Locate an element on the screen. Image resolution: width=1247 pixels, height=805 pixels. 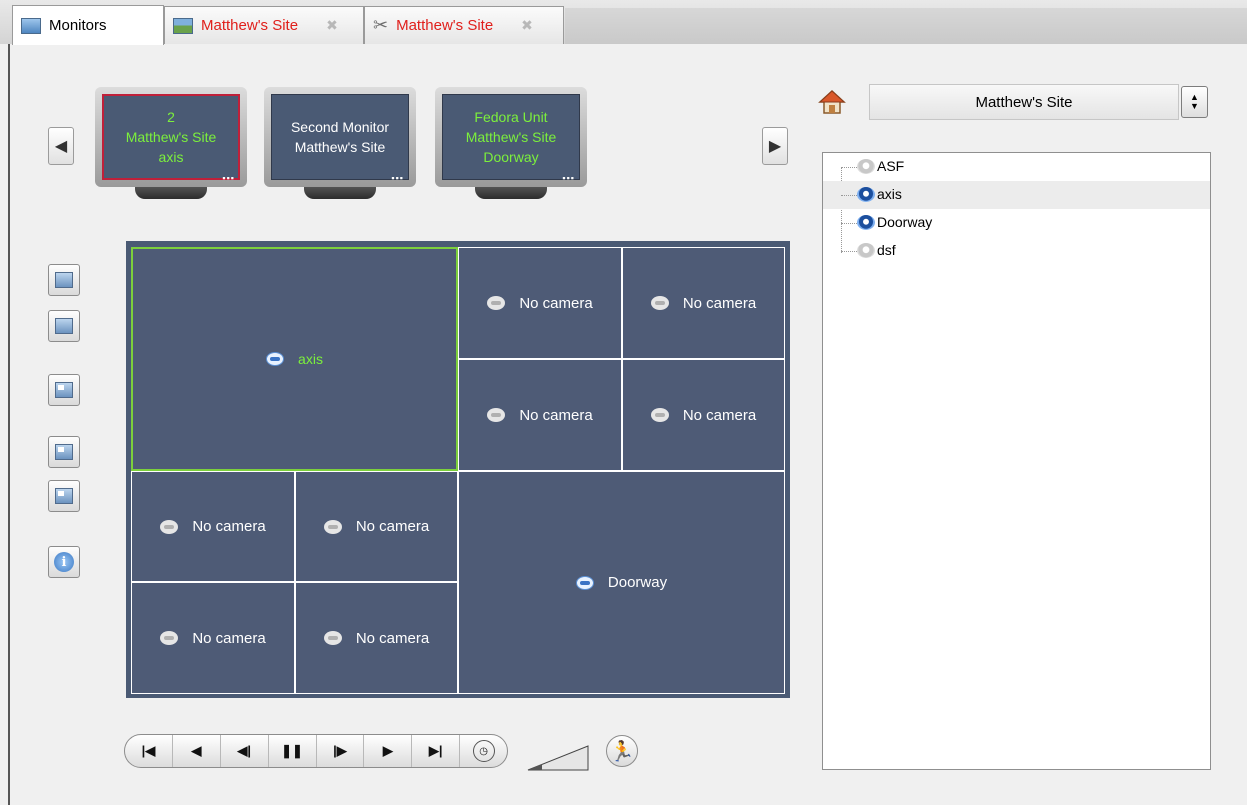
monitor-2: Second Monitor Matthew's Site ▪▪▪ is located at coordinates (340, 146).